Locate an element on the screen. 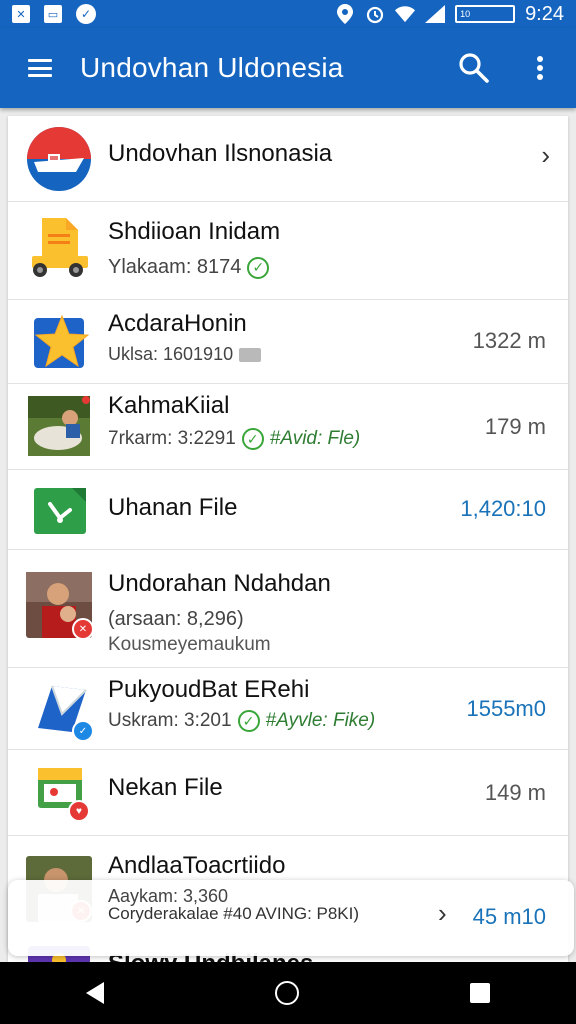 The height and width of the screenshot is (1024, 576). item-status: #Ayvle: Fike) is located at coordinates (320, 720).